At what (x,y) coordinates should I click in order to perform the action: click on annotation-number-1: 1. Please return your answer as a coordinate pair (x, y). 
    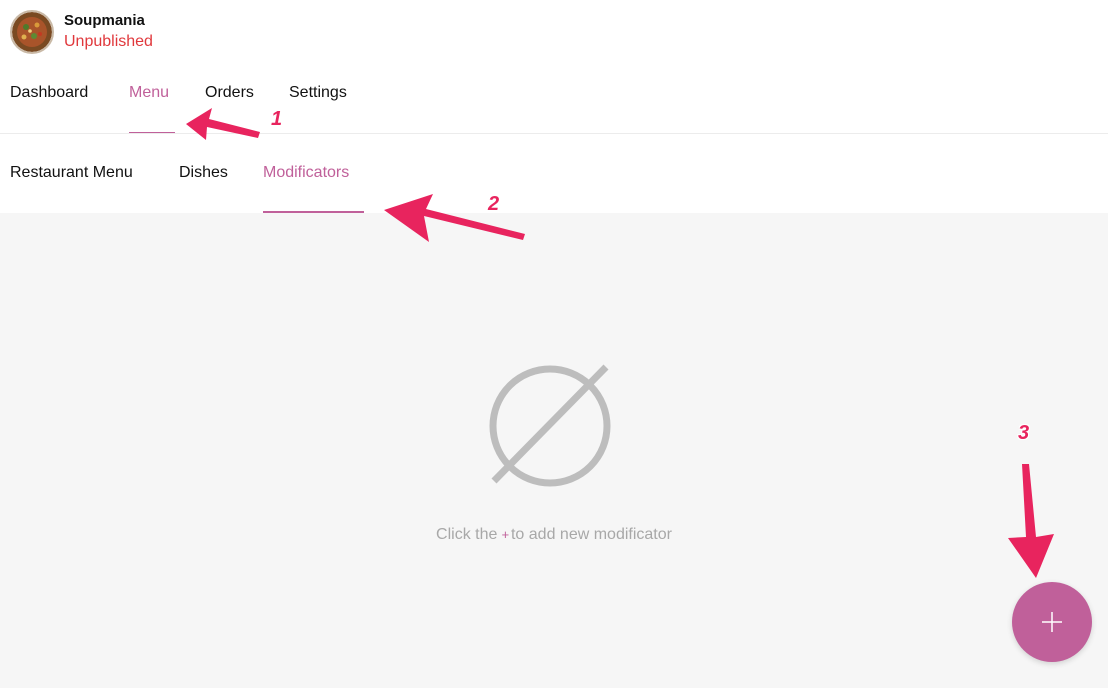
    Looking at the image, I should click on (277, 119).